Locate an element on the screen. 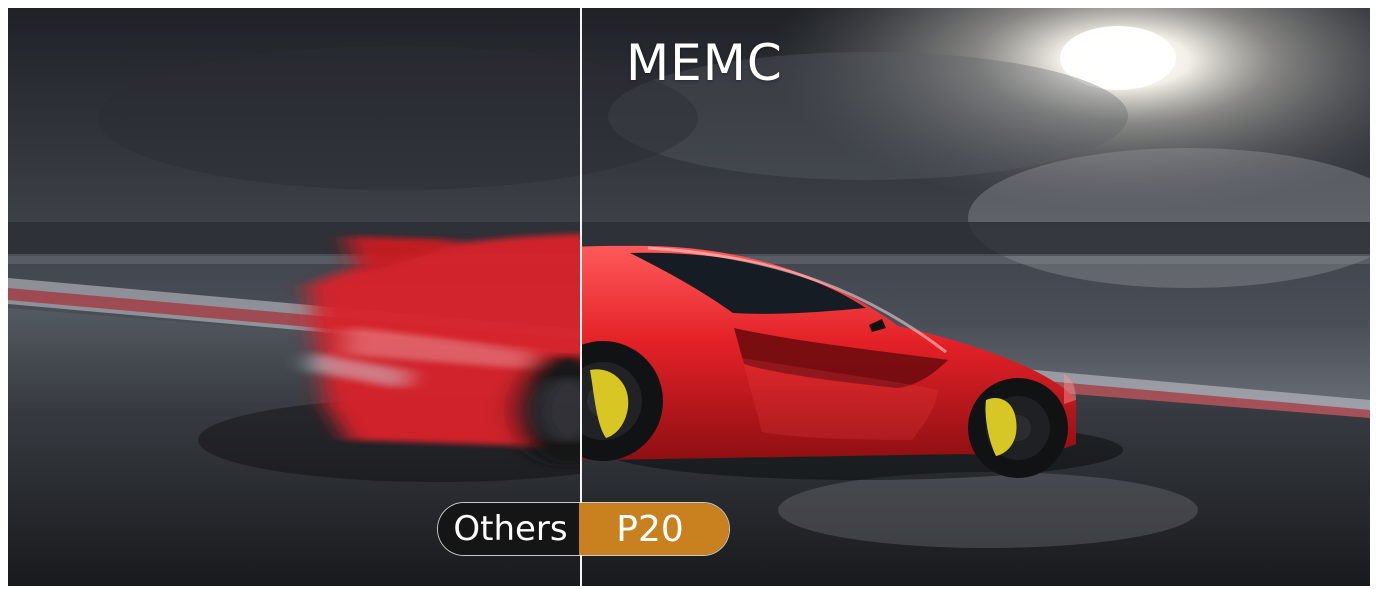  comparison-divider is located at coordinates (581, 297).